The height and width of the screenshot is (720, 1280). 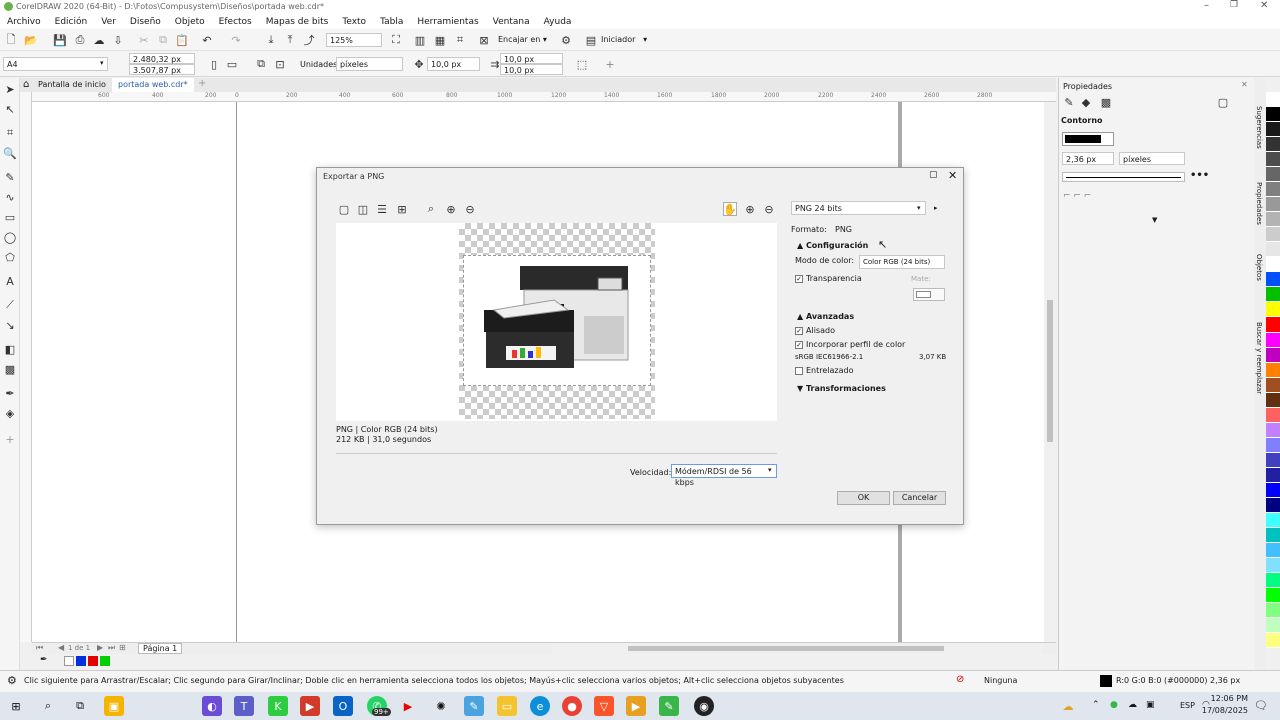 I want to click on add-tool-icon: +, so click(x=10, y=439).